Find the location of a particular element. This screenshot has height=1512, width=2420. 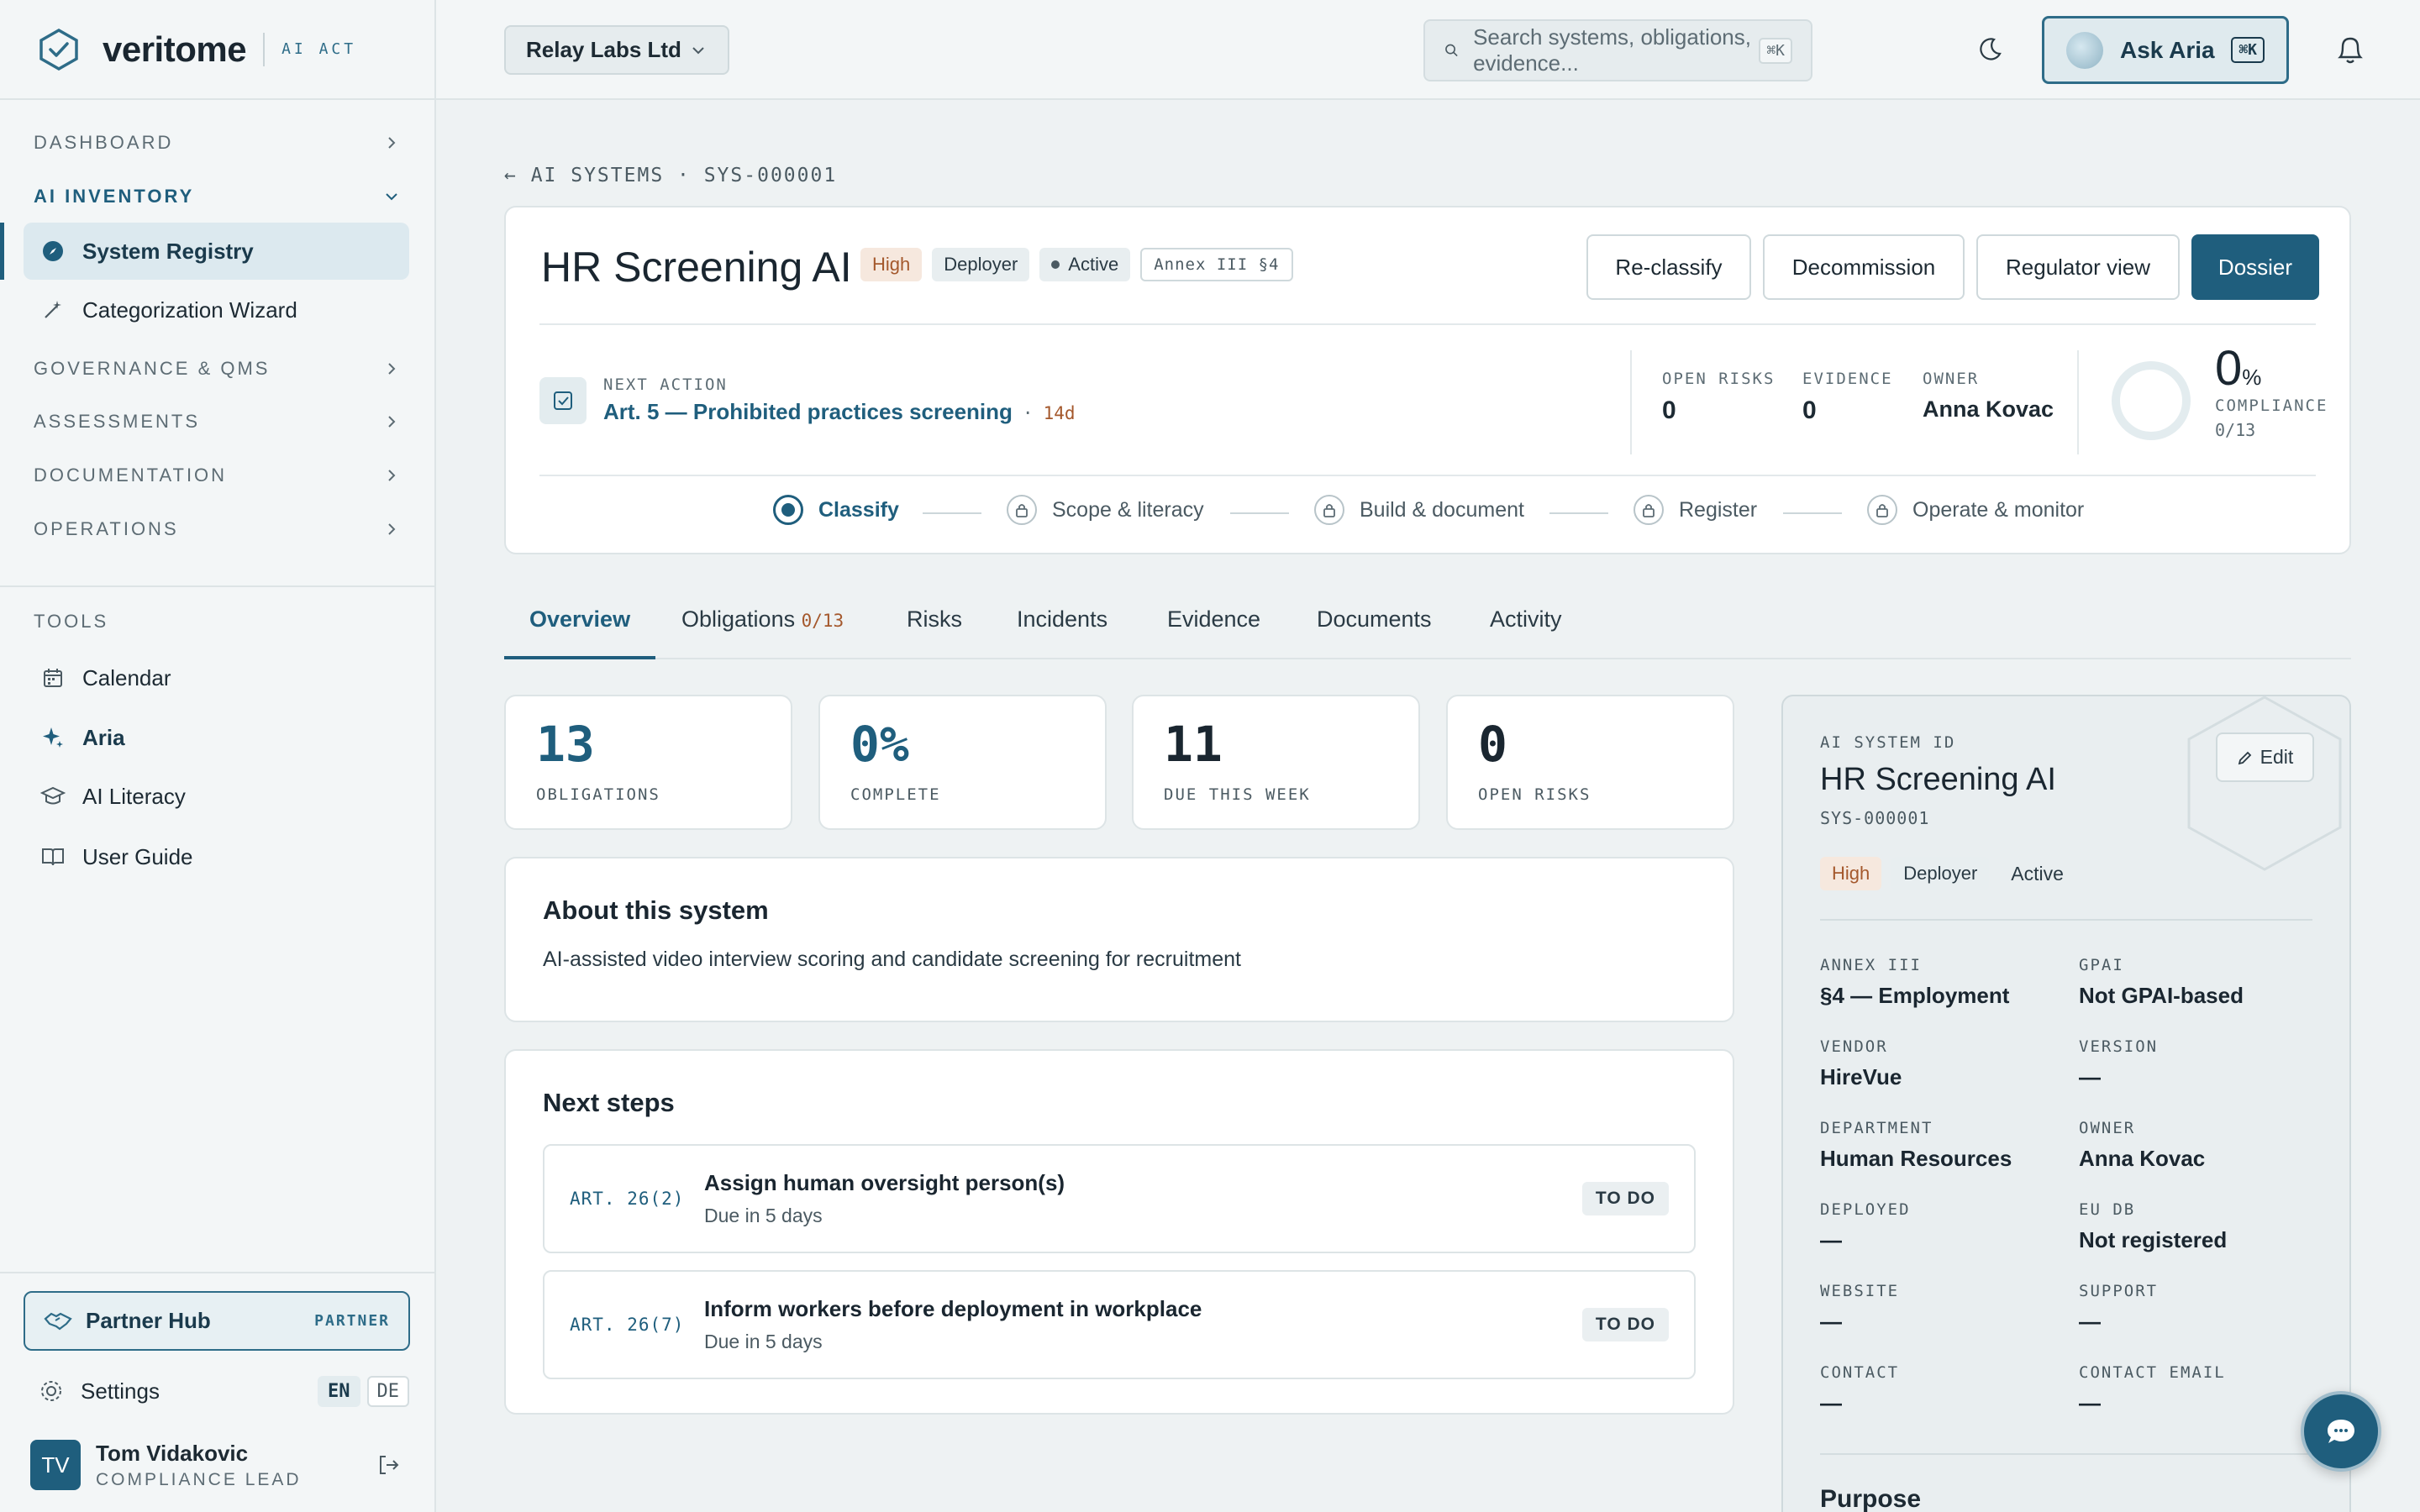

nav-section-dashboard: DASHBOARD is located at coordinates (218, 143).